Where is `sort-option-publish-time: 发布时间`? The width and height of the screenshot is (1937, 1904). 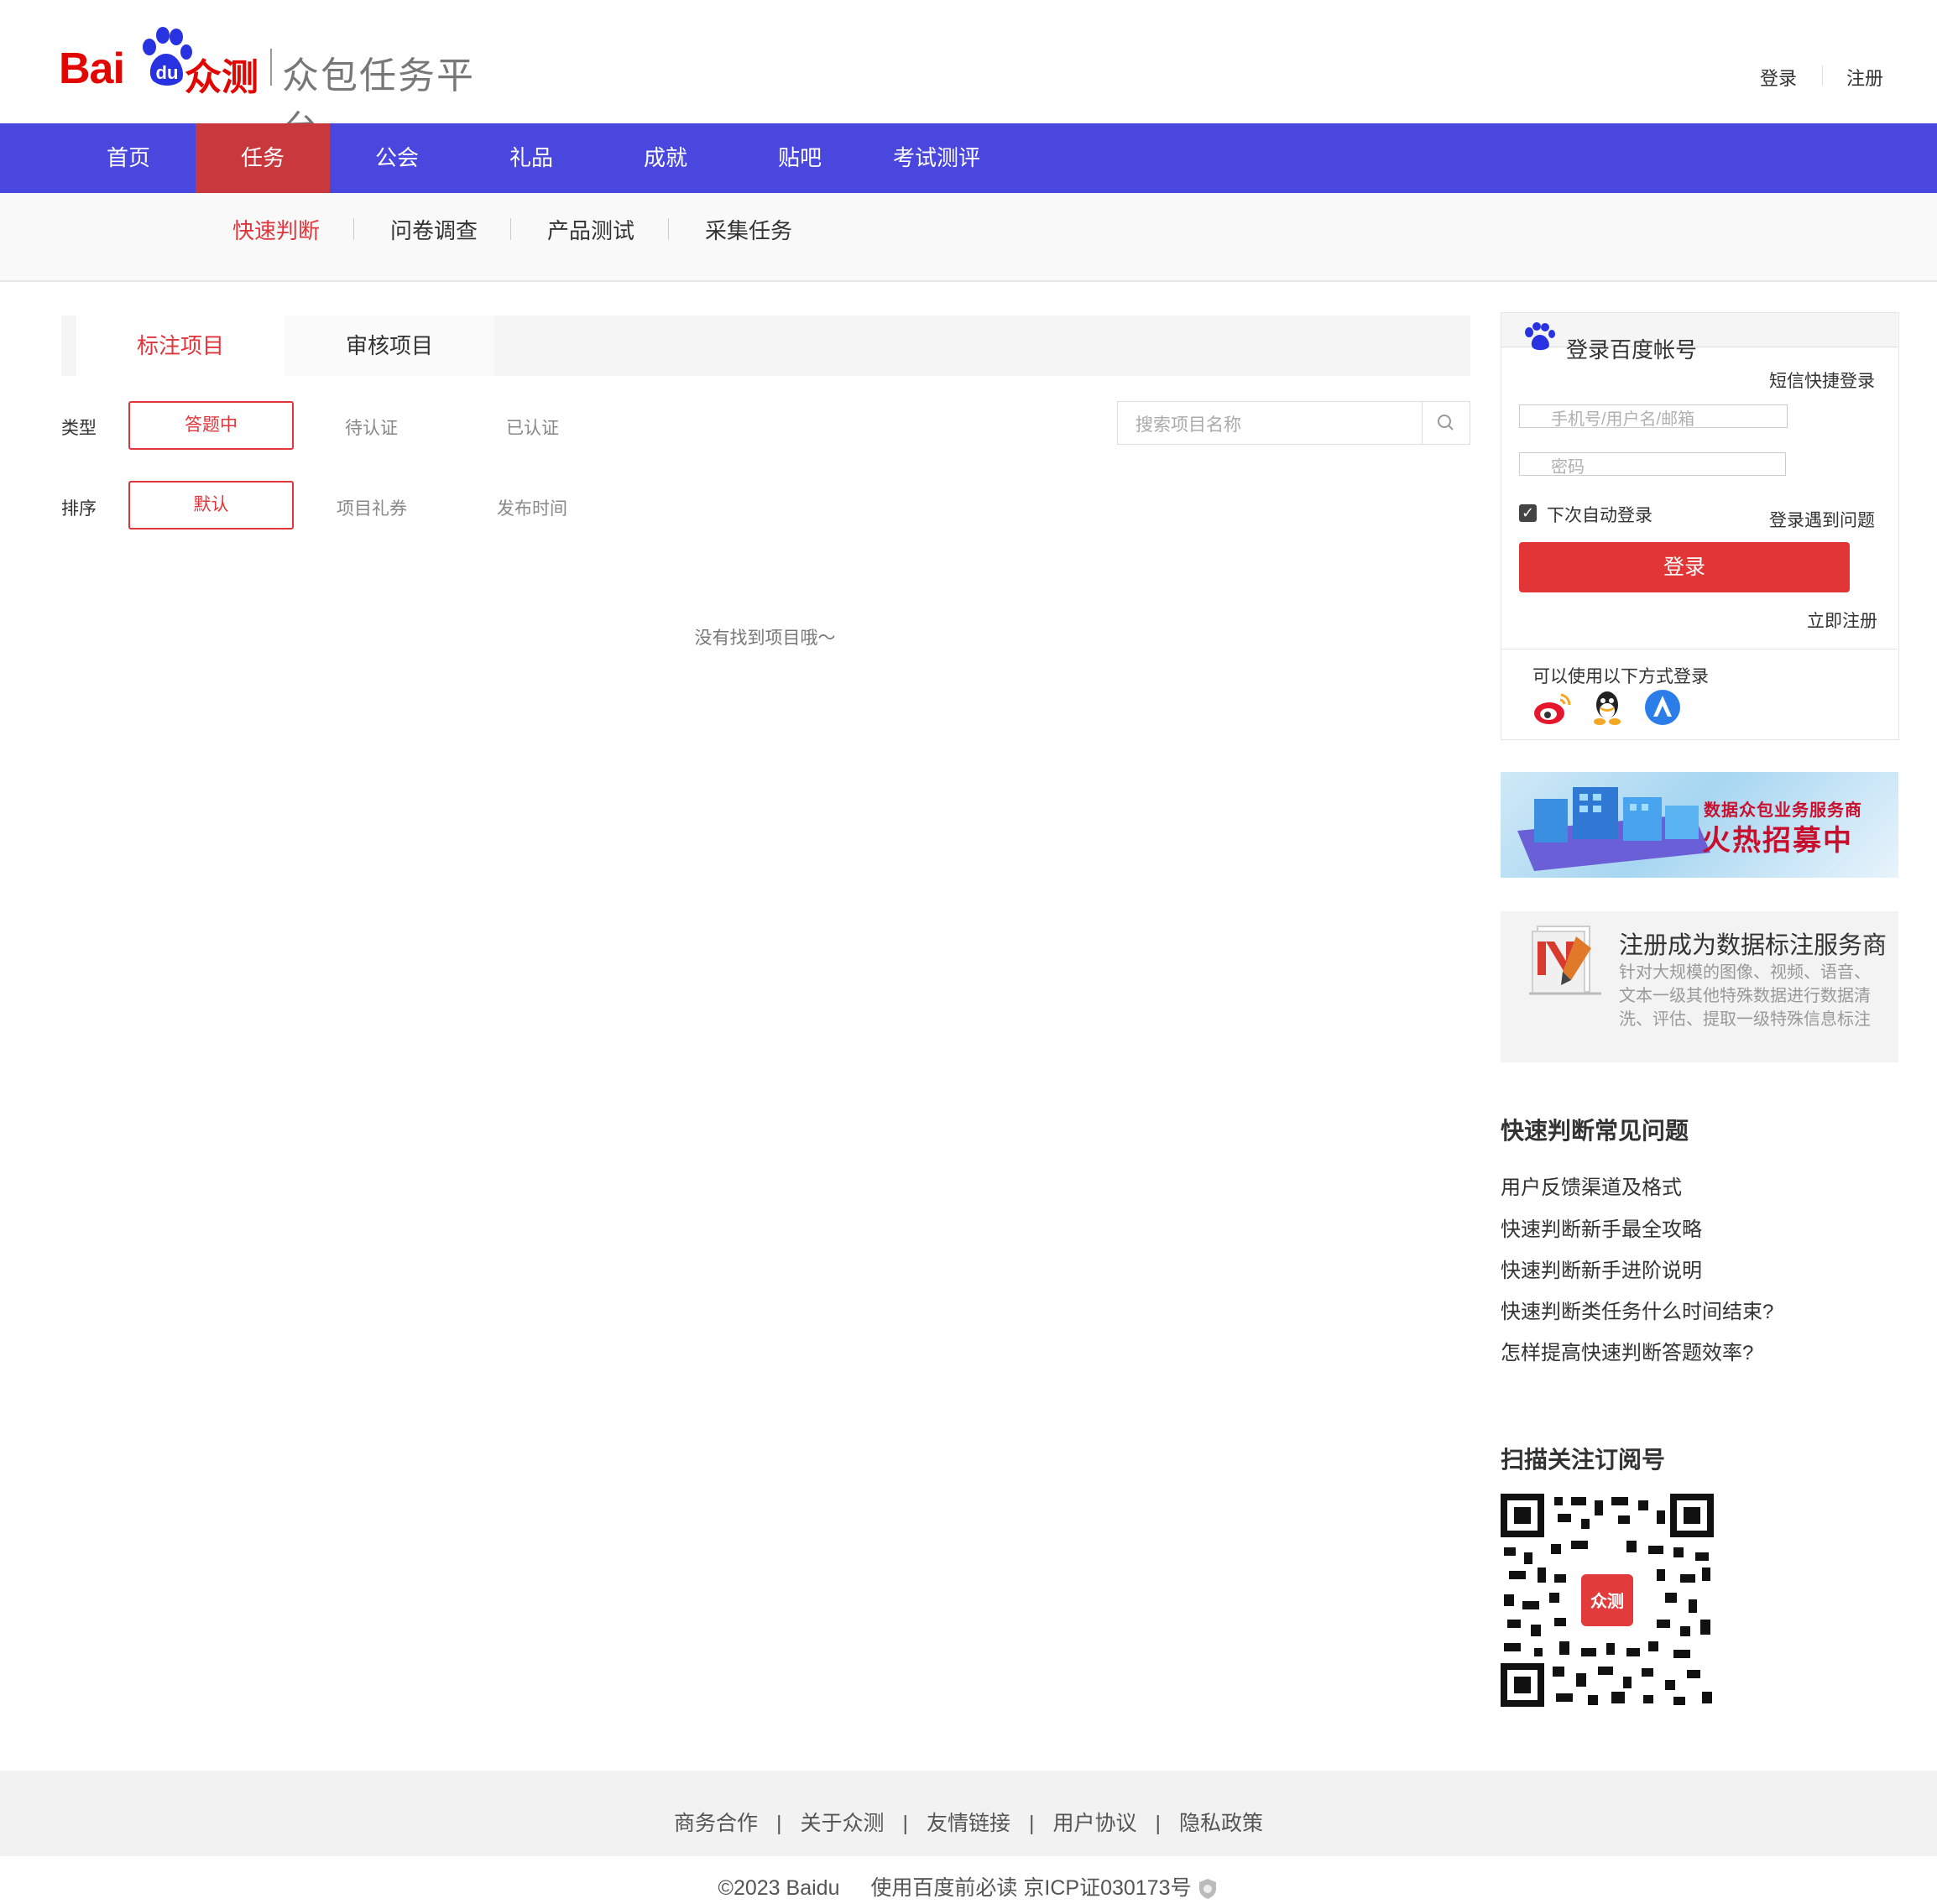
sort-option-publish-time: 发布时间 is located at coordinates (532, 507).